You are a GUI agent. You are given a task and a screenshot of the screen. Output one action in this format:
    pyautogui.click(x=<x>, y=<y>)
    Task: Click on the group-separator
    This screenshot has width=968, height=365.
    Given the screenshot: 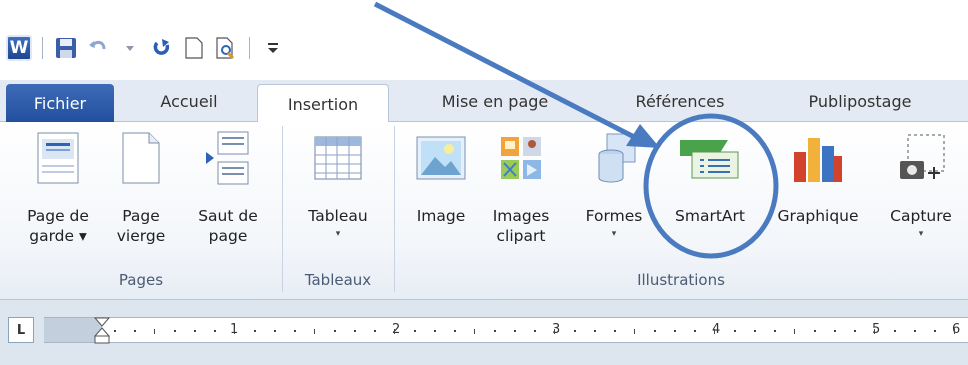 What is the action you would take?
    pyautogui.click(x=394, y=209)
    